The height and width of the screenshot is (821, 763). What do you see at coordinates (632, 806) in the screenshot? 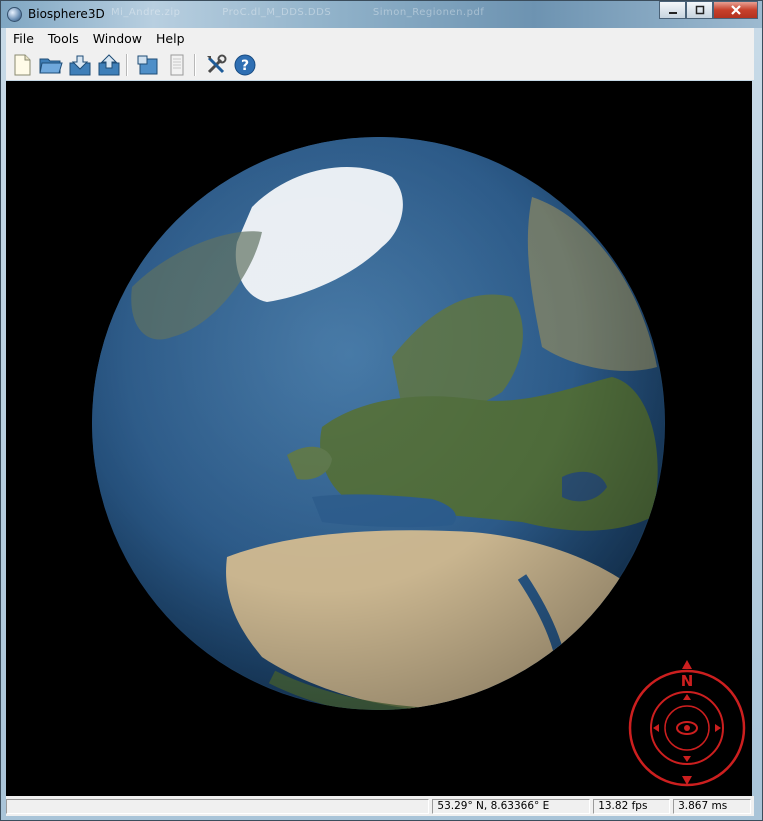
I see `status-fps: 13.82 fps` at bounding box center [632, 806].